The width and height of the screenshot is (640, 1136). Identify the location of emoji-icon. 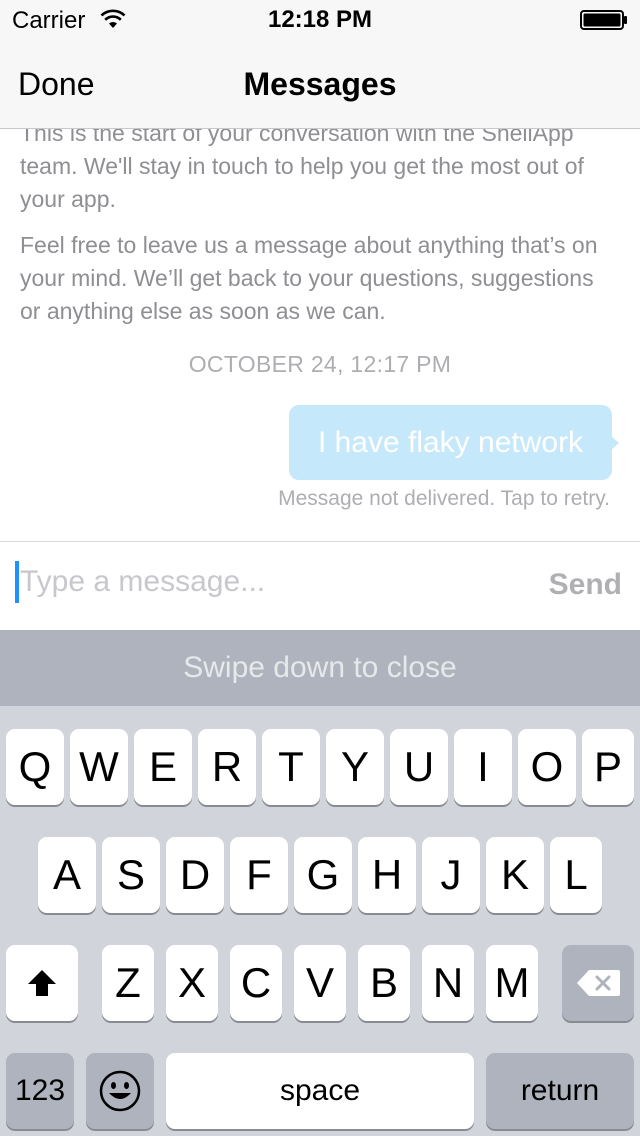
(120, 1091).